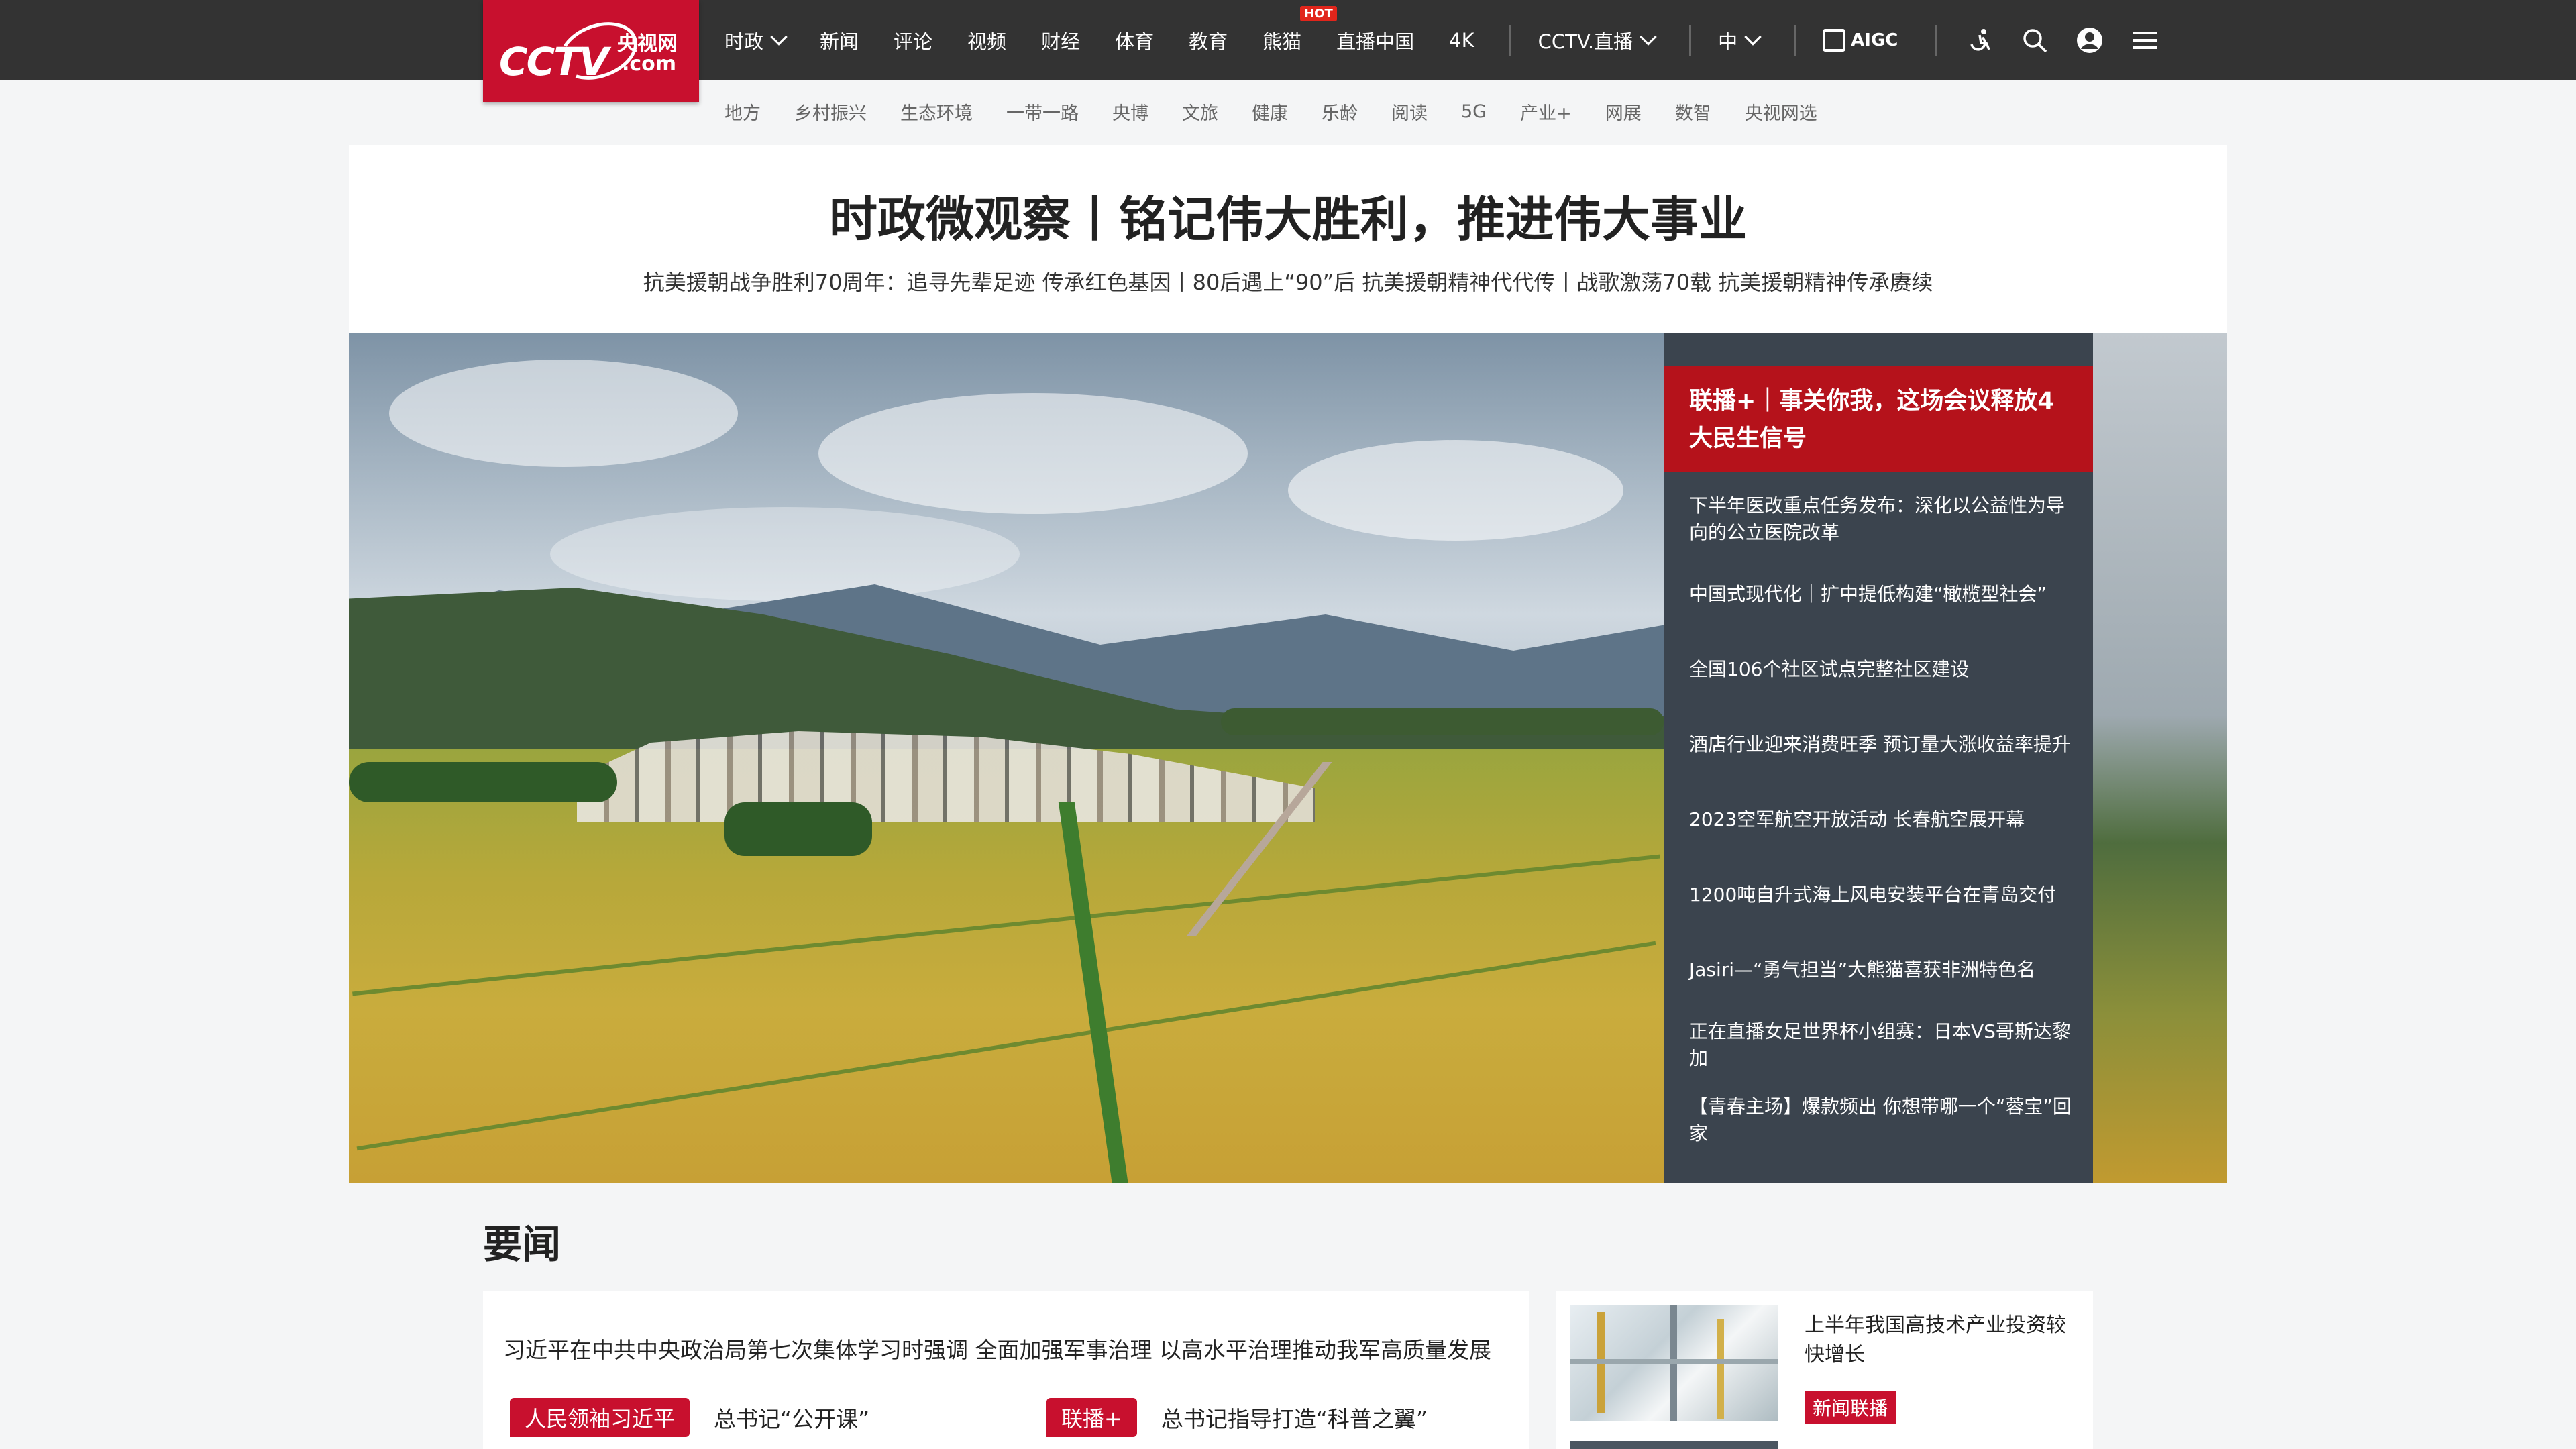 Image resolution: width=2576 pixels, height=1449 pixels. What do you see at coordinates (554, 62) in the screenshot?
I see `logo-main-text: CCTV` at bounding box center [554, 62].